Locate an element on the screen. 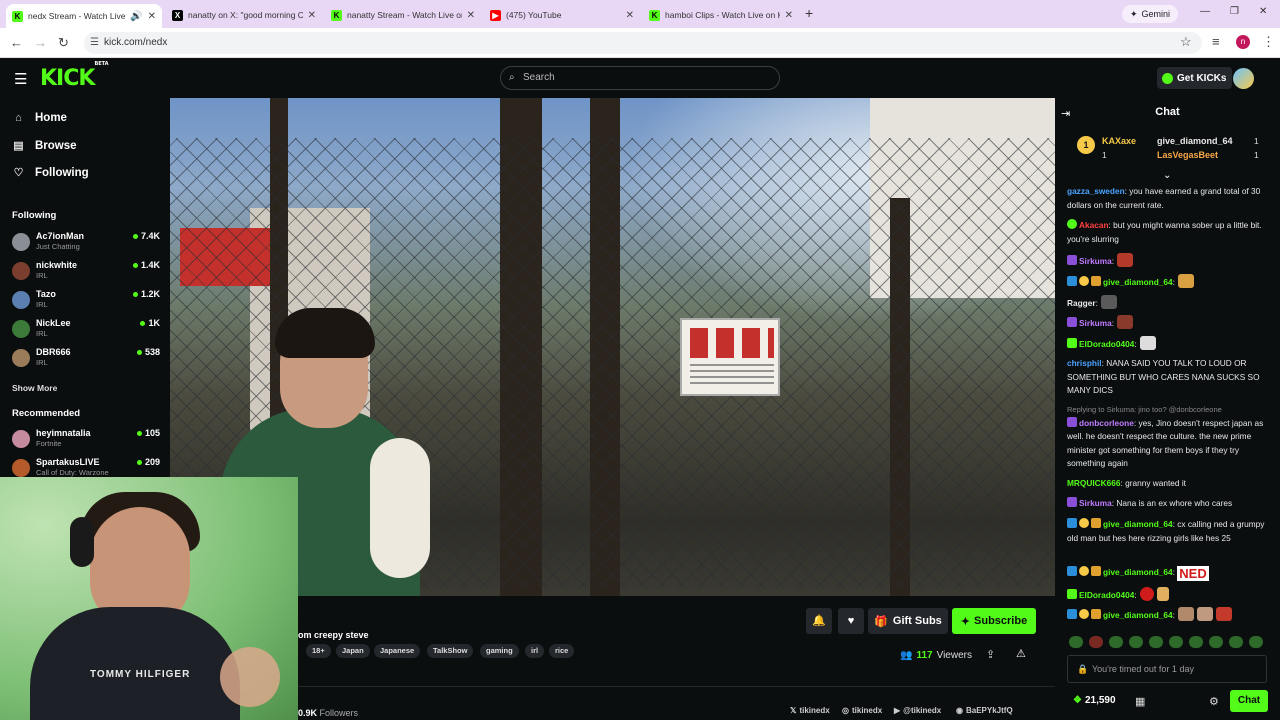  browser-profile-avatar: n is located at coordinates (1243, 42).